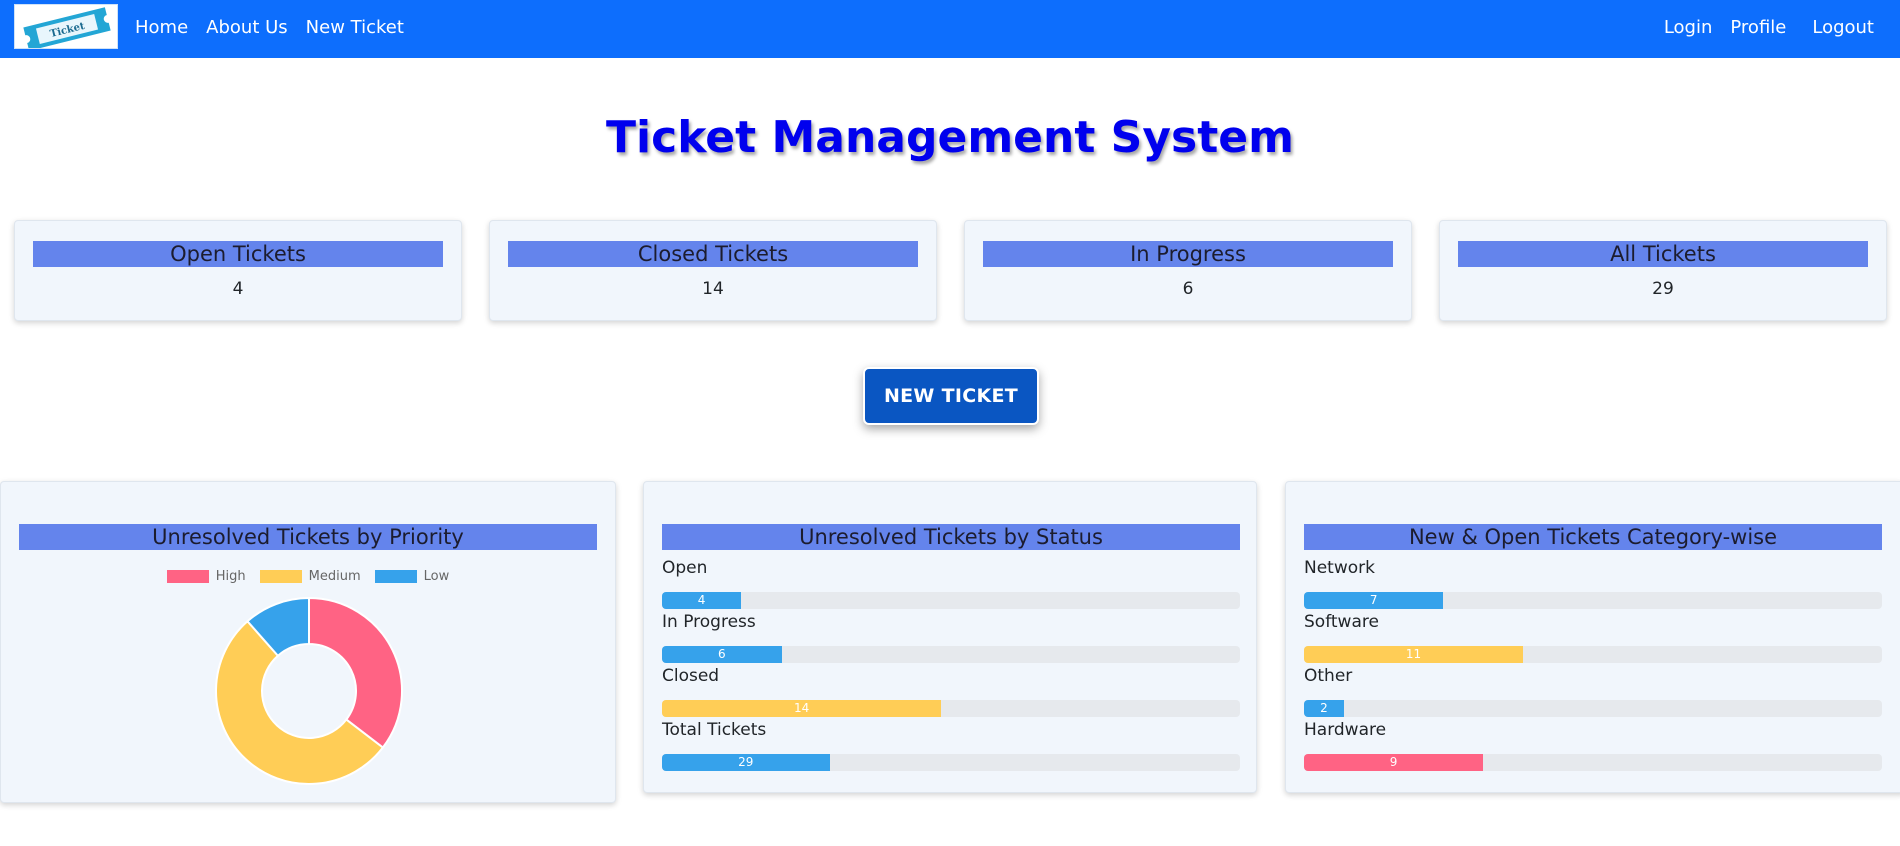 This screenshot has height=846, width=1900. What do you see at coordinates (802, 708) in the screenshot?
I see `progress-bar: 14` at bounding box center [802, 708].